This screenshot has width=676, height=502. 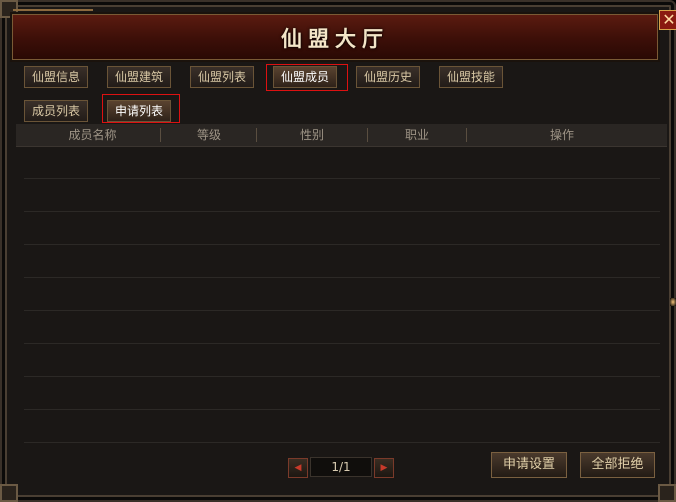 I want to click on column-header-level: 等级, so click(x=208, y=135).